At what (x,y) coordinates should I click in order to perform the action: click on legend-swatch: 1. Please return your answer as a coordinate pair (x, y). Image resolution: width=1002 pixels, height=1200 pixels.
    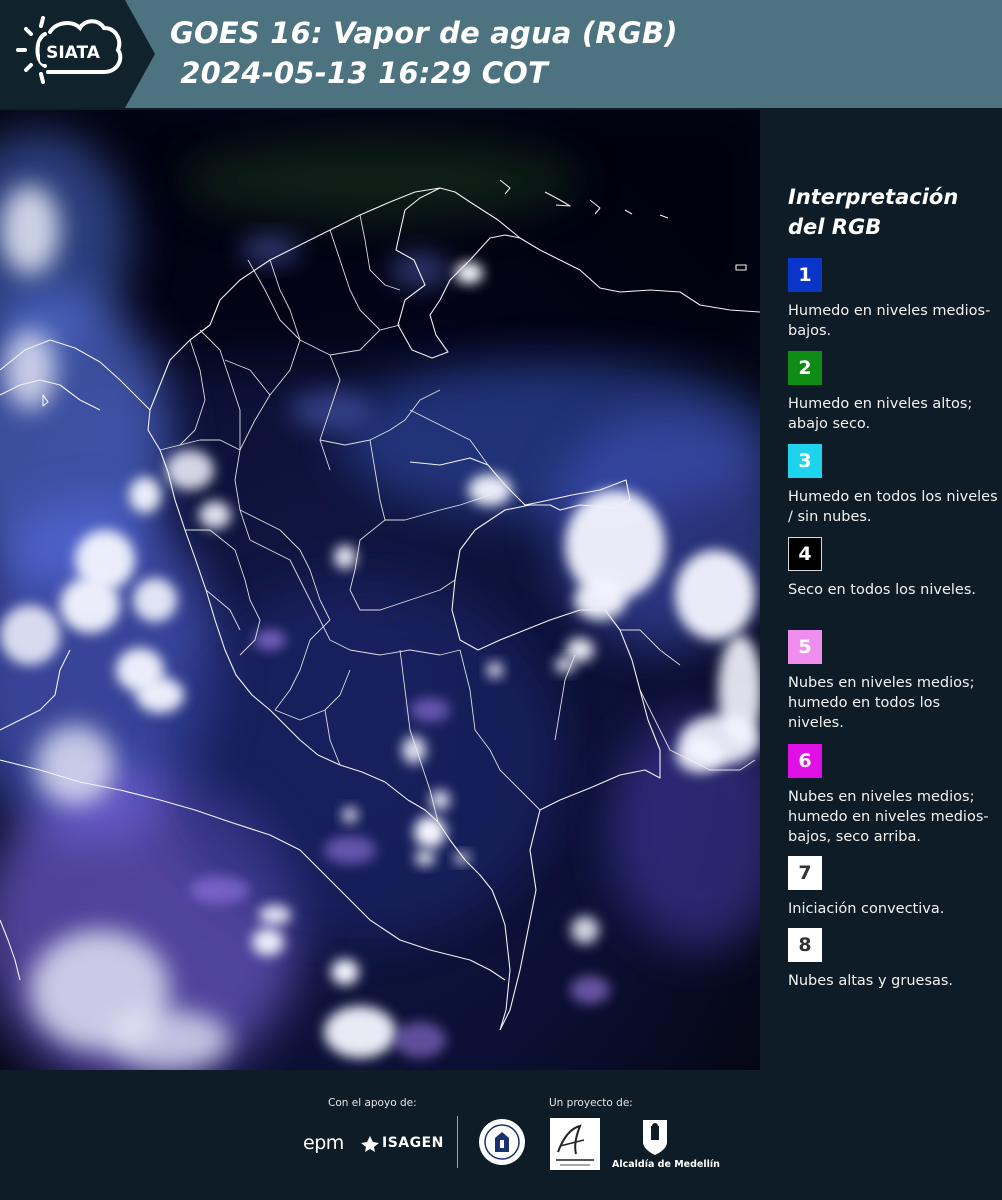
    Looking at the image, I should click on (805, 275).